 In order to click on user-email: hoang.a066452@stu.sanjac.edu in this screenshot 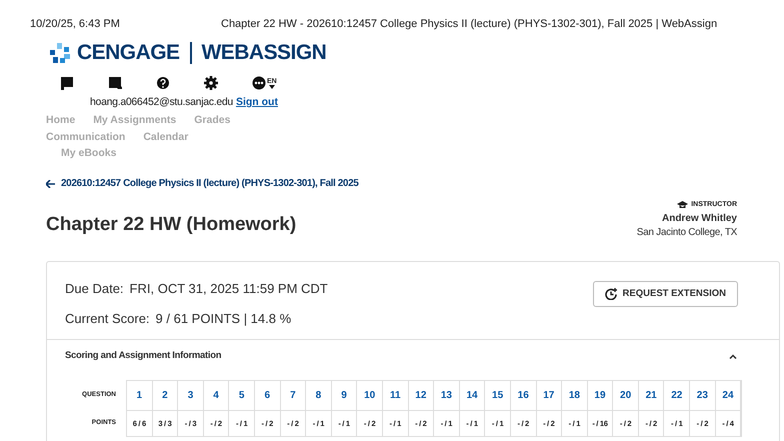, I will do `click(161, 102)`.